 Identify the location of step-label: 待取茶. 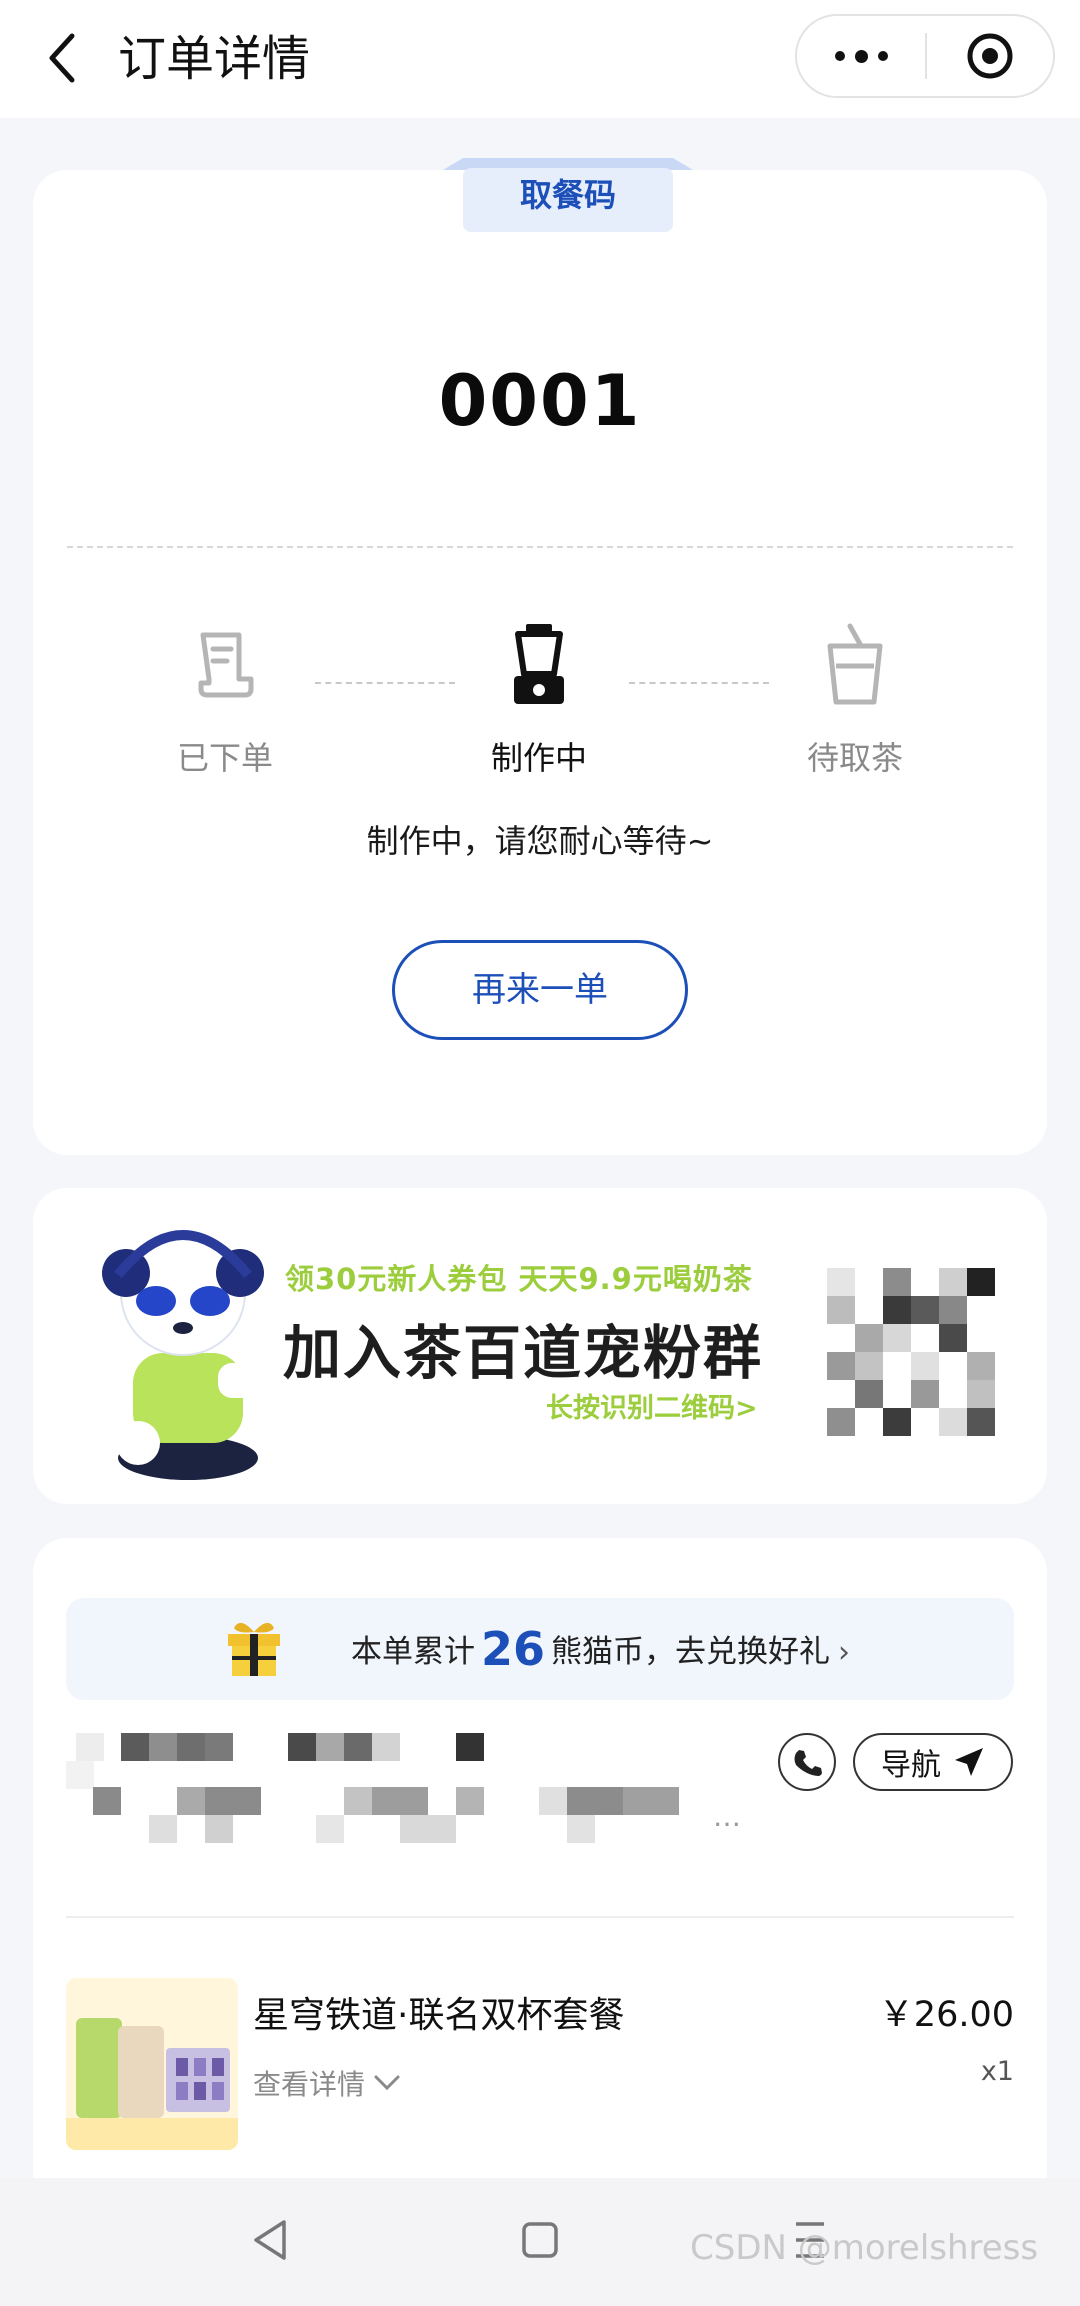
(854, 758).